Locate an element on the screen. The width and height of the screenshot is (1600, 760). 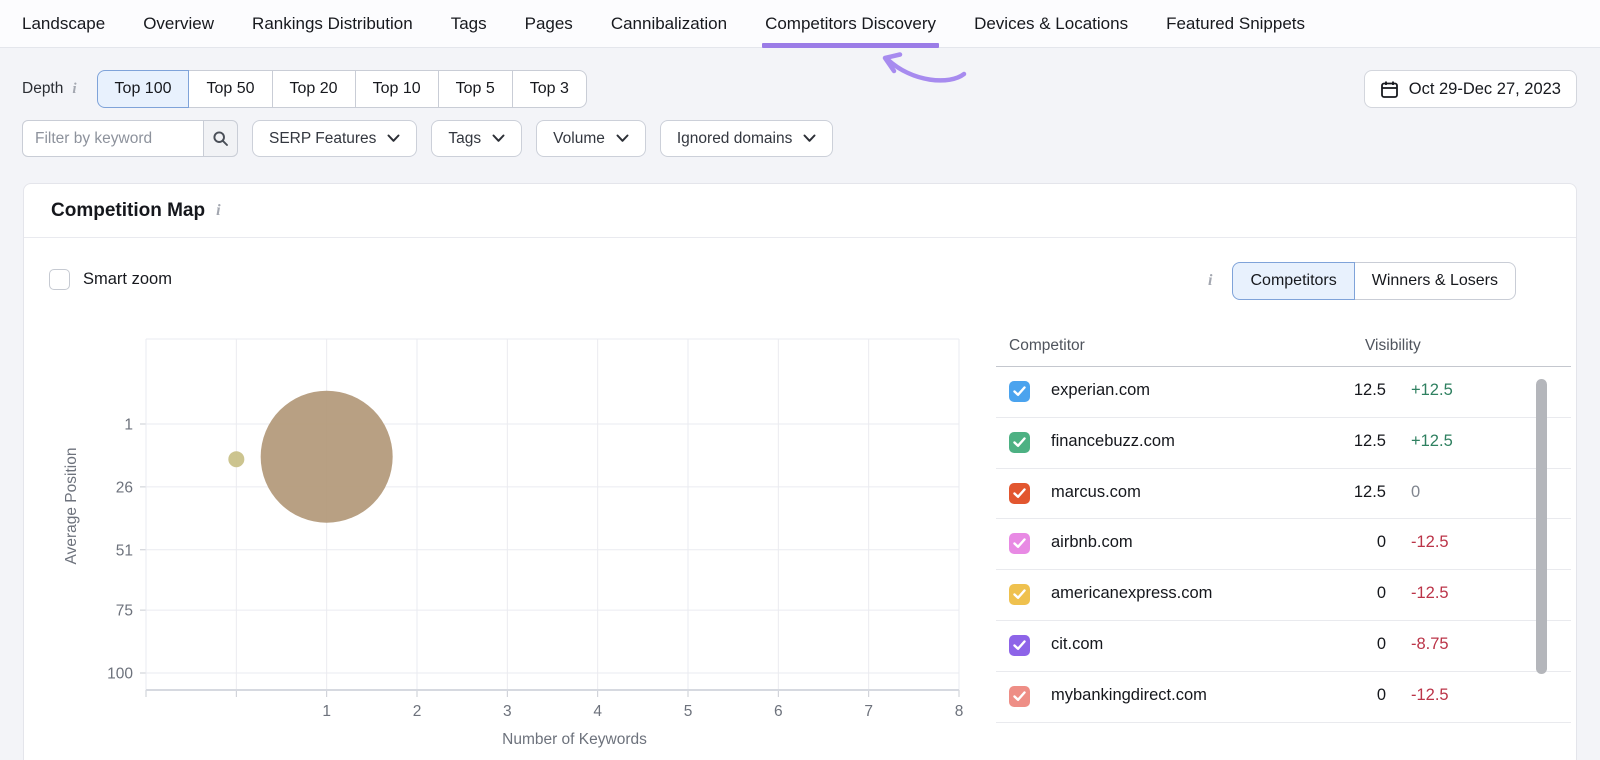
competitor-visibility-diff: -8.75 is located at coordinates (1430, 643).